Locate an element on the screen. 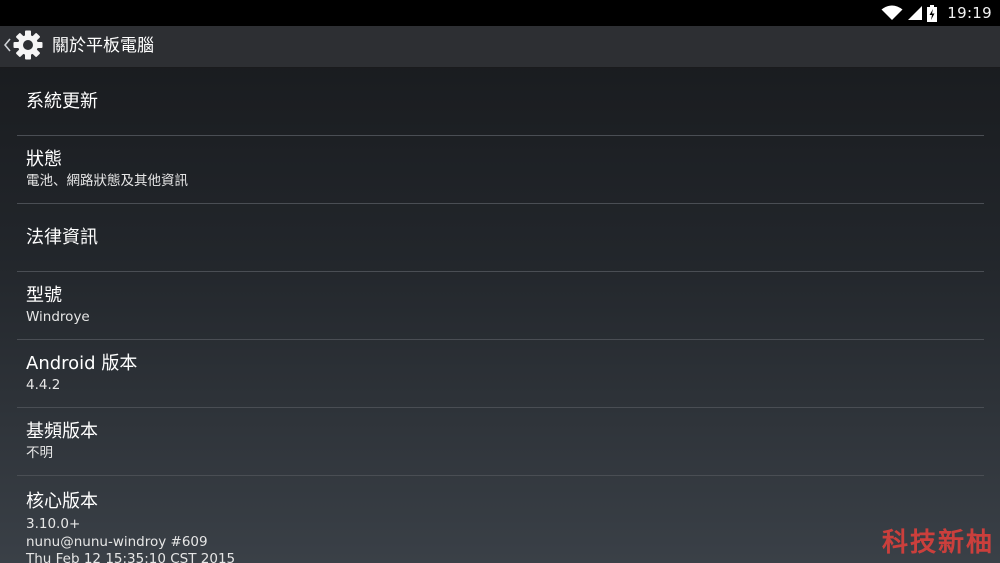 The width and height of the screenshot is (1000, 563). battery-charging-icon is located at coordinates (932, 13).